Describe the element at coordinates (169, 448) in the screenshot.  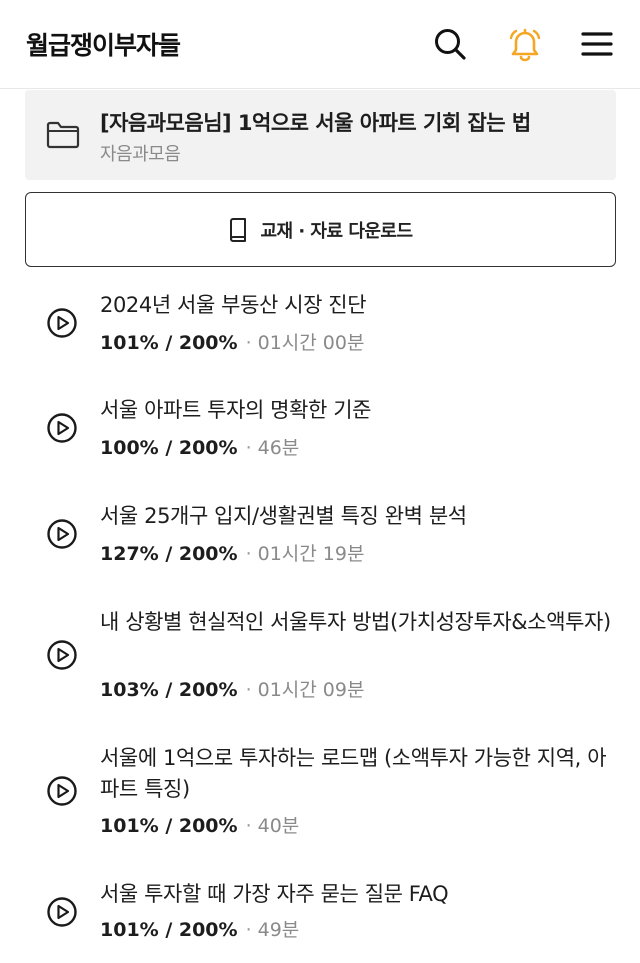
I see `lesson-progress: 100% / 200%` at that location.